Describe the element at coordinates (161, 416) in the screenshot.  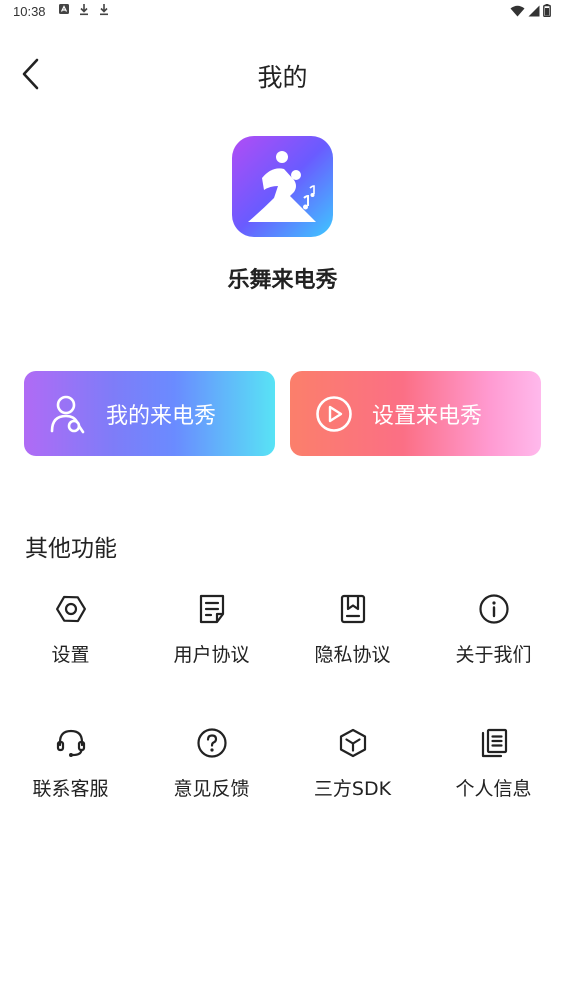
I see `my-ringtone-label: 我的来电秀` at that location.